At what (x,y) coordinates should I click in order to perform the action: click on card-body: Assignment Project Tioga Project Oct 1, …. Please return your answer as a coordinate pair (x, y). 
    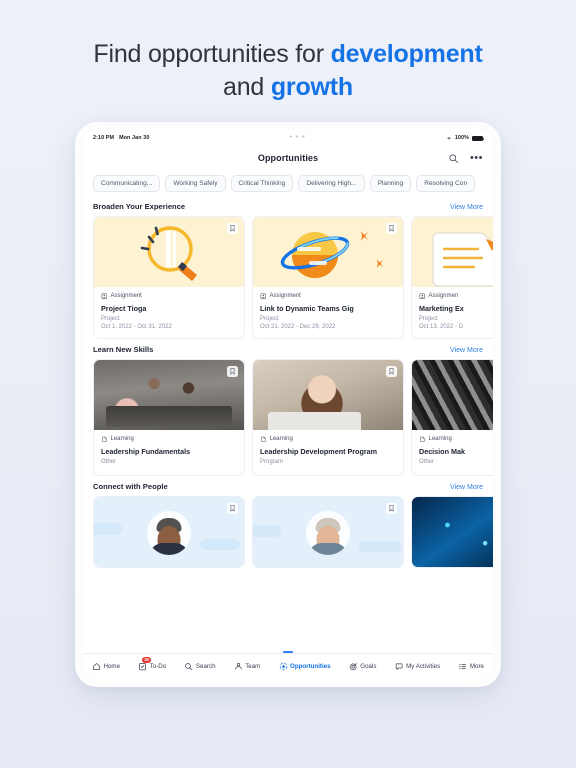
    Looking at the image, I should click on (169, 312).